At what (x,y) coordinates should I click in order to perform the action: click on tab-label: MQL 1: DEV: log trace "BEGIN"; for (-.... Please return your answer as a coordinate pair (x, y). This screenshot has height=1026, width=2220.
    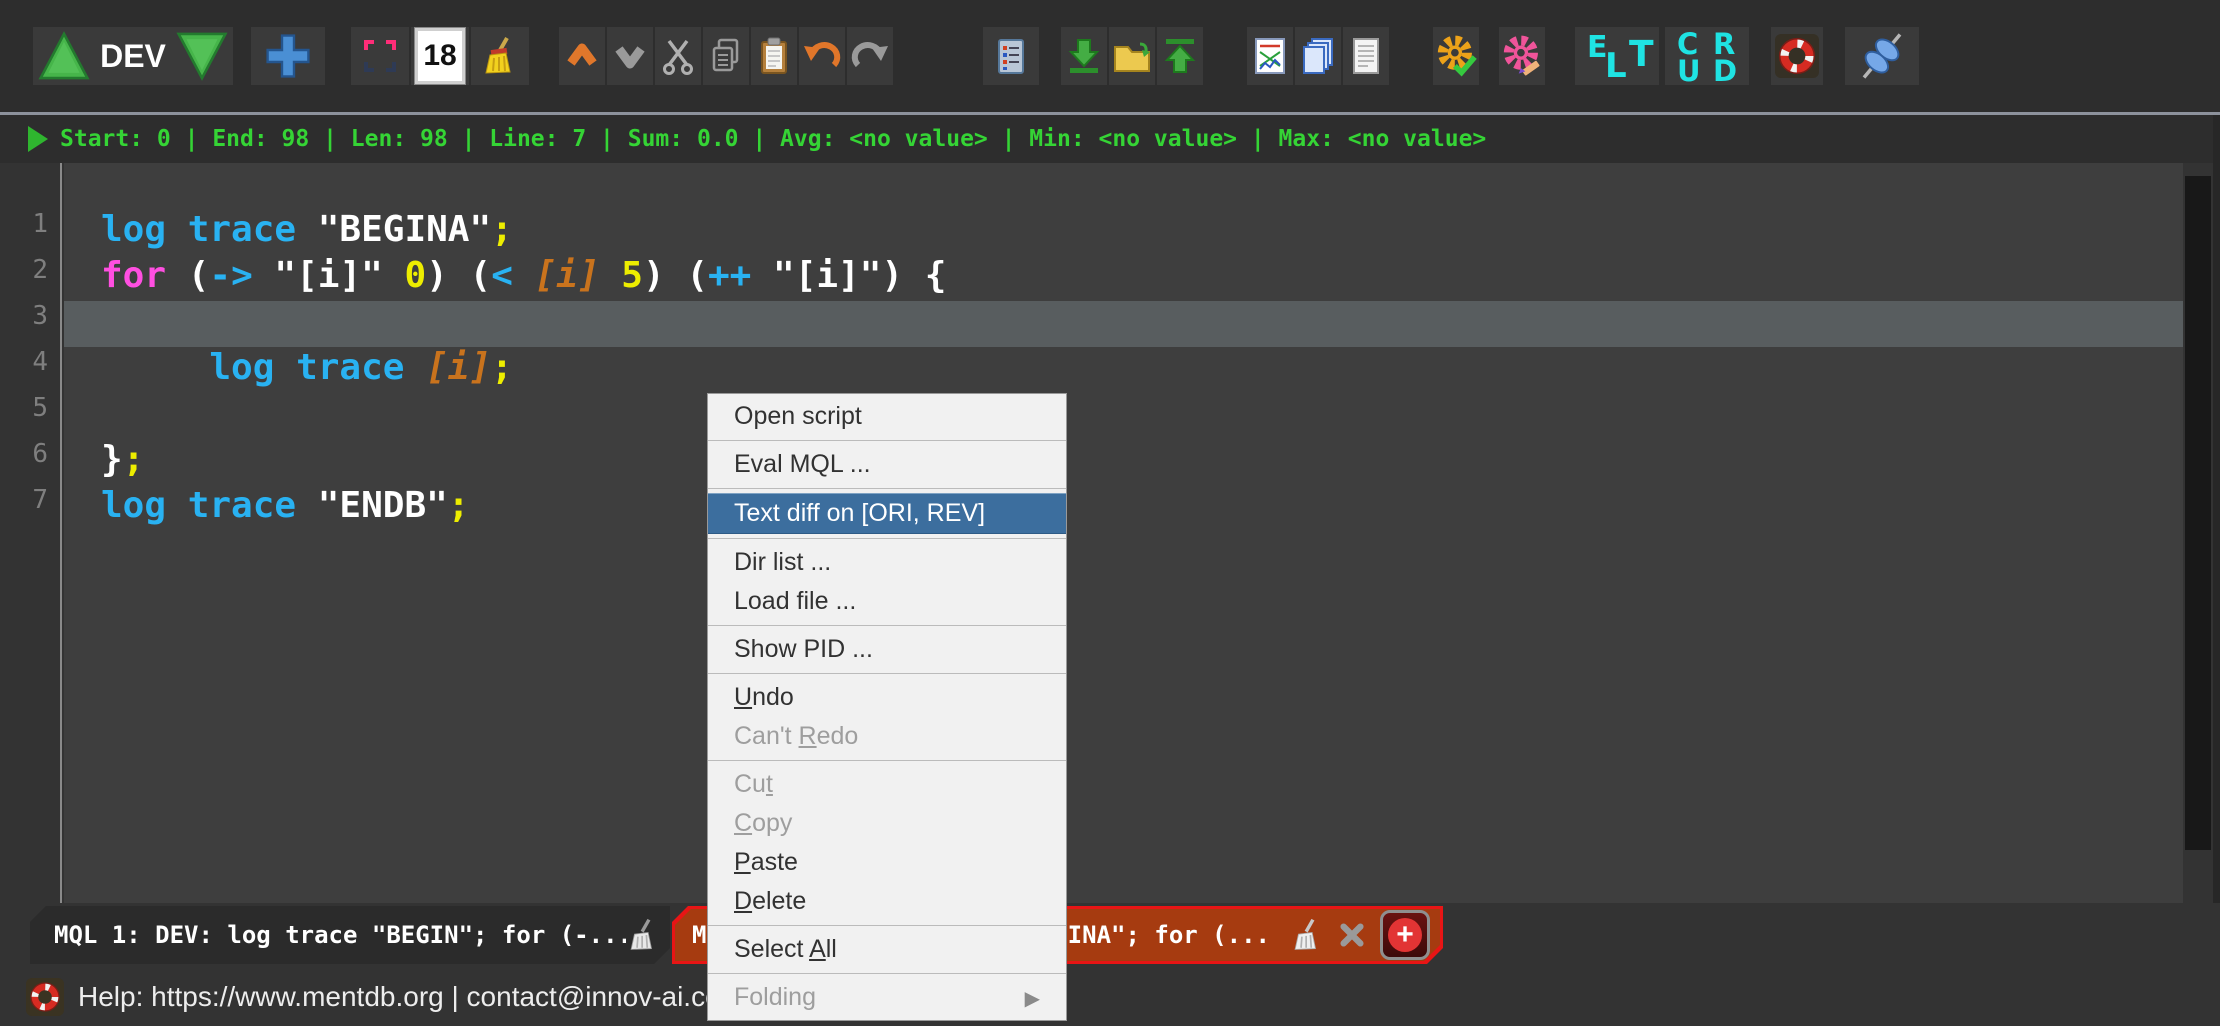
    Looking at the image, I should click on (340, 935).